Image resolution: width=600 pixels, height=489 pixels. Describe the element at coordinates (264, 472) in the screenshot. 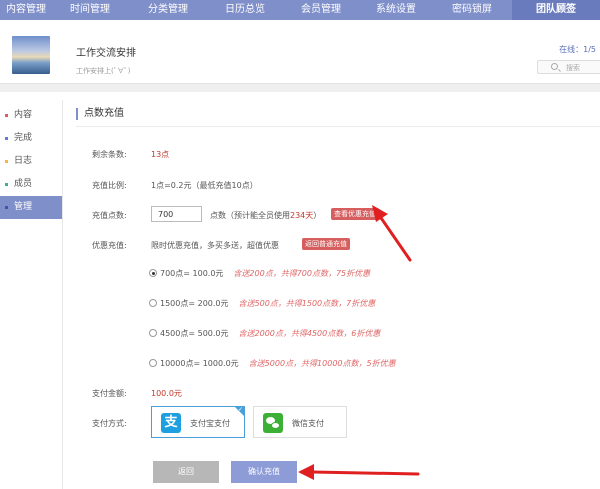

I see `confirm-recharge-button: 确认充值` at that location.